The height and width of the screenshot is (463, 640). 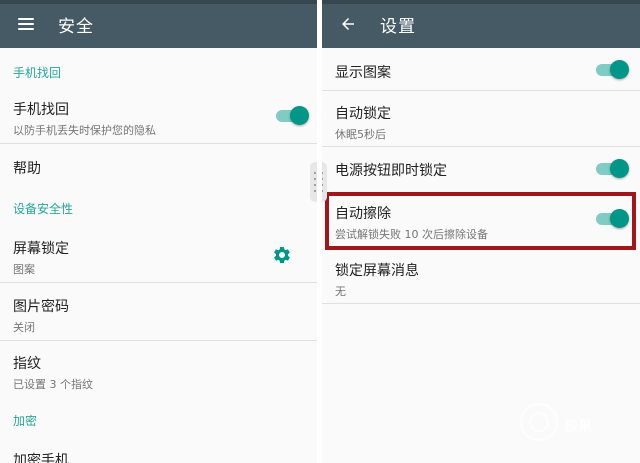 What do you see at coordinates (158, 173) in the screenshot?
I see `setting-help: 帮助` at bounding box center [158, 173].